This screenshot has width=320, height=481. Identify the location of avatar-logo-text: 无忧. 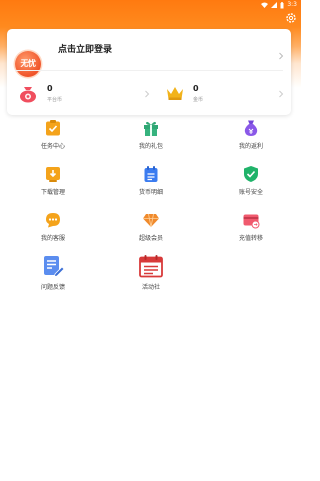
(28, 63).